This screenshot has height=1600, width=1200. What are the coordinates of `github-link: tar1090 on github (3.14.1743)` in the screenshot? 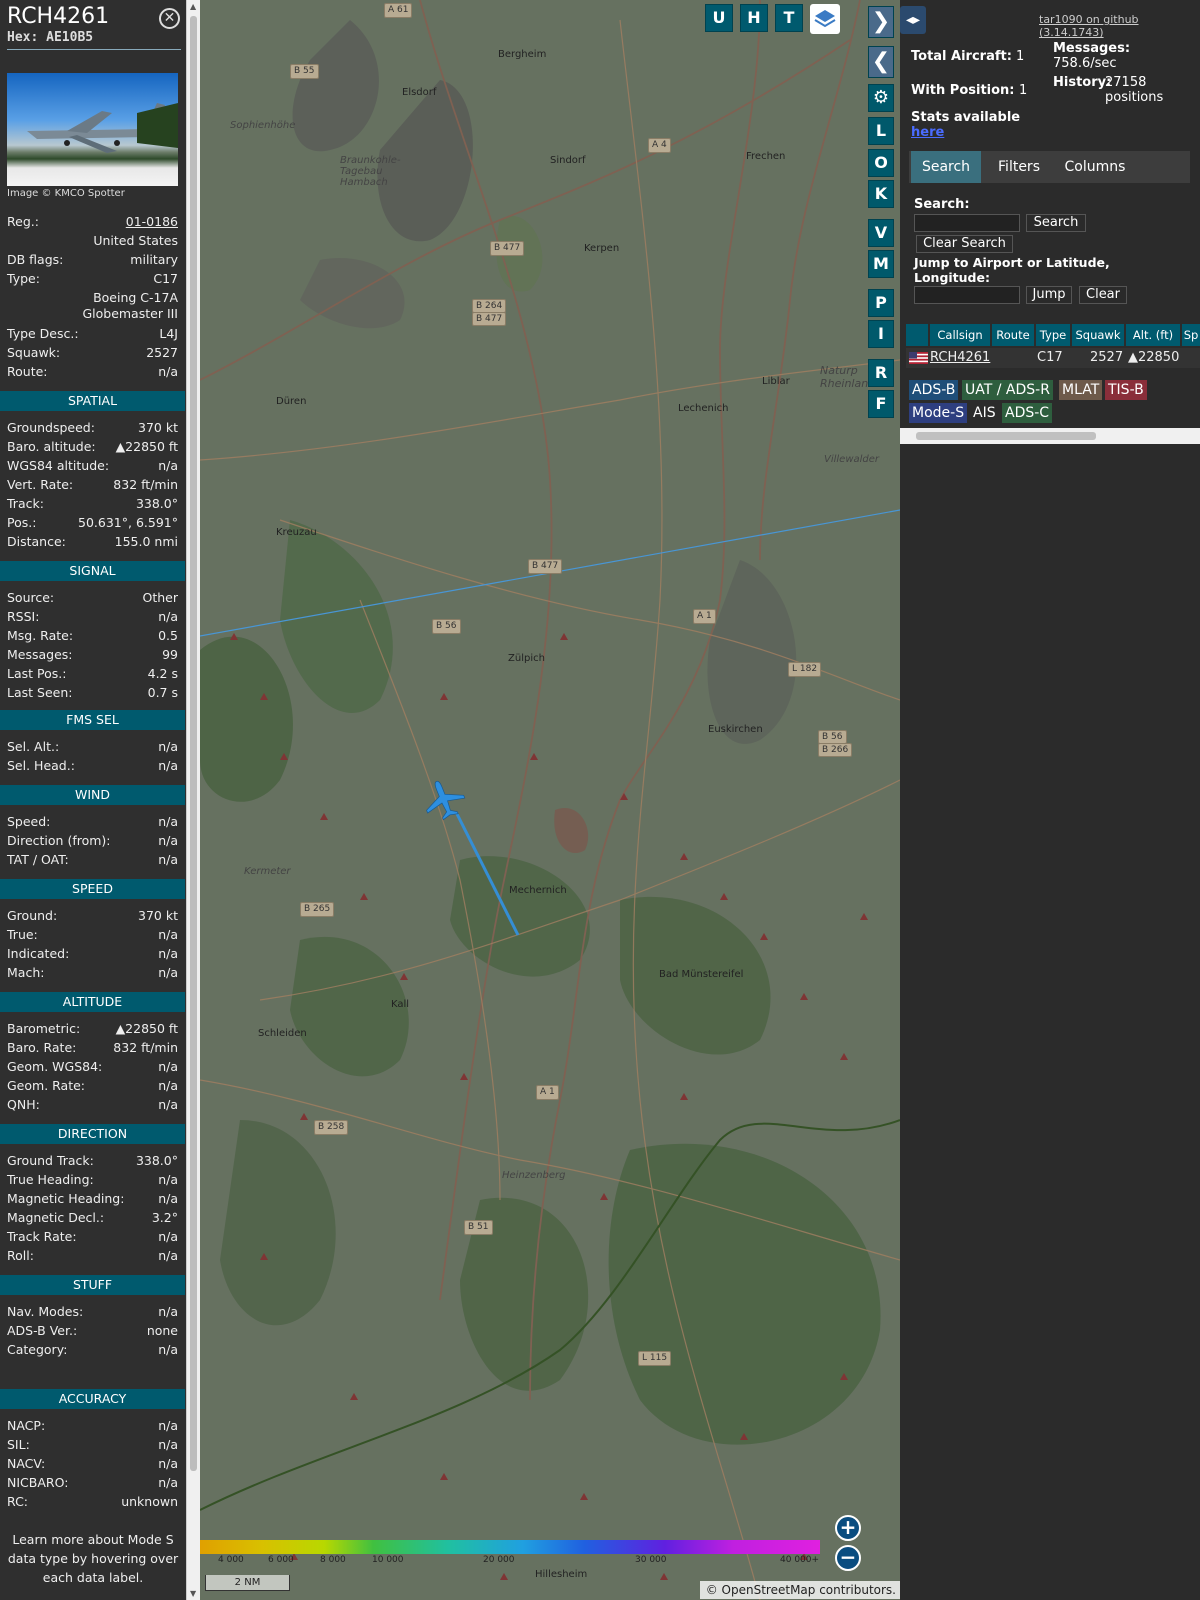 It's located at (1119, 26).